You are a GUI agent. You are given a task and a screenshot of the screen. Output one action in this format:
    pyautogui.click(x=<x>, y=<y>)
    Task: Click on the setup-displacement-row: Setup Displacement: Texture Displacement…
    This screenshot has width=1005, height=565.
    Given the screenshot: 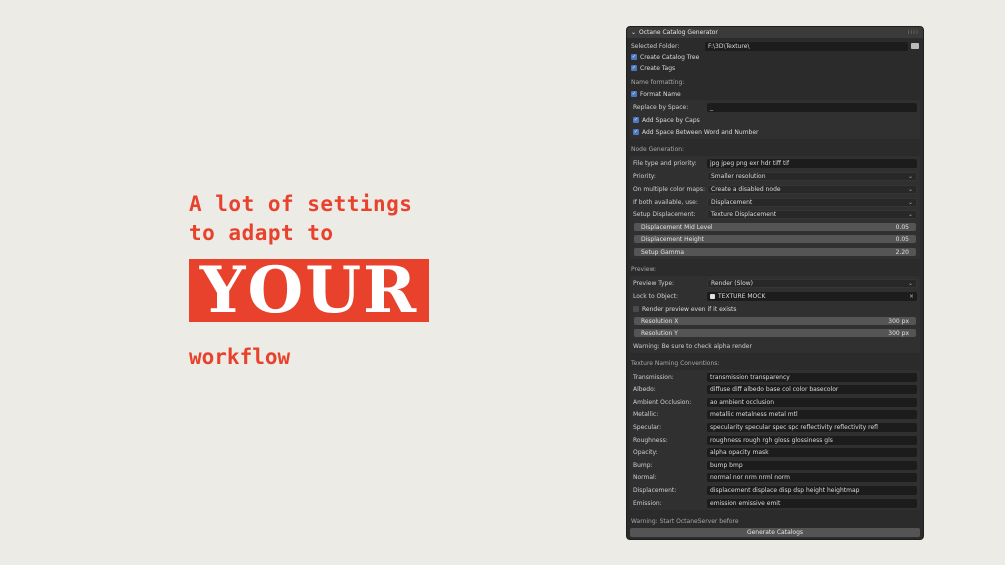 What is the action you would take?
    pyautogui.click(x=775, y=214)
    